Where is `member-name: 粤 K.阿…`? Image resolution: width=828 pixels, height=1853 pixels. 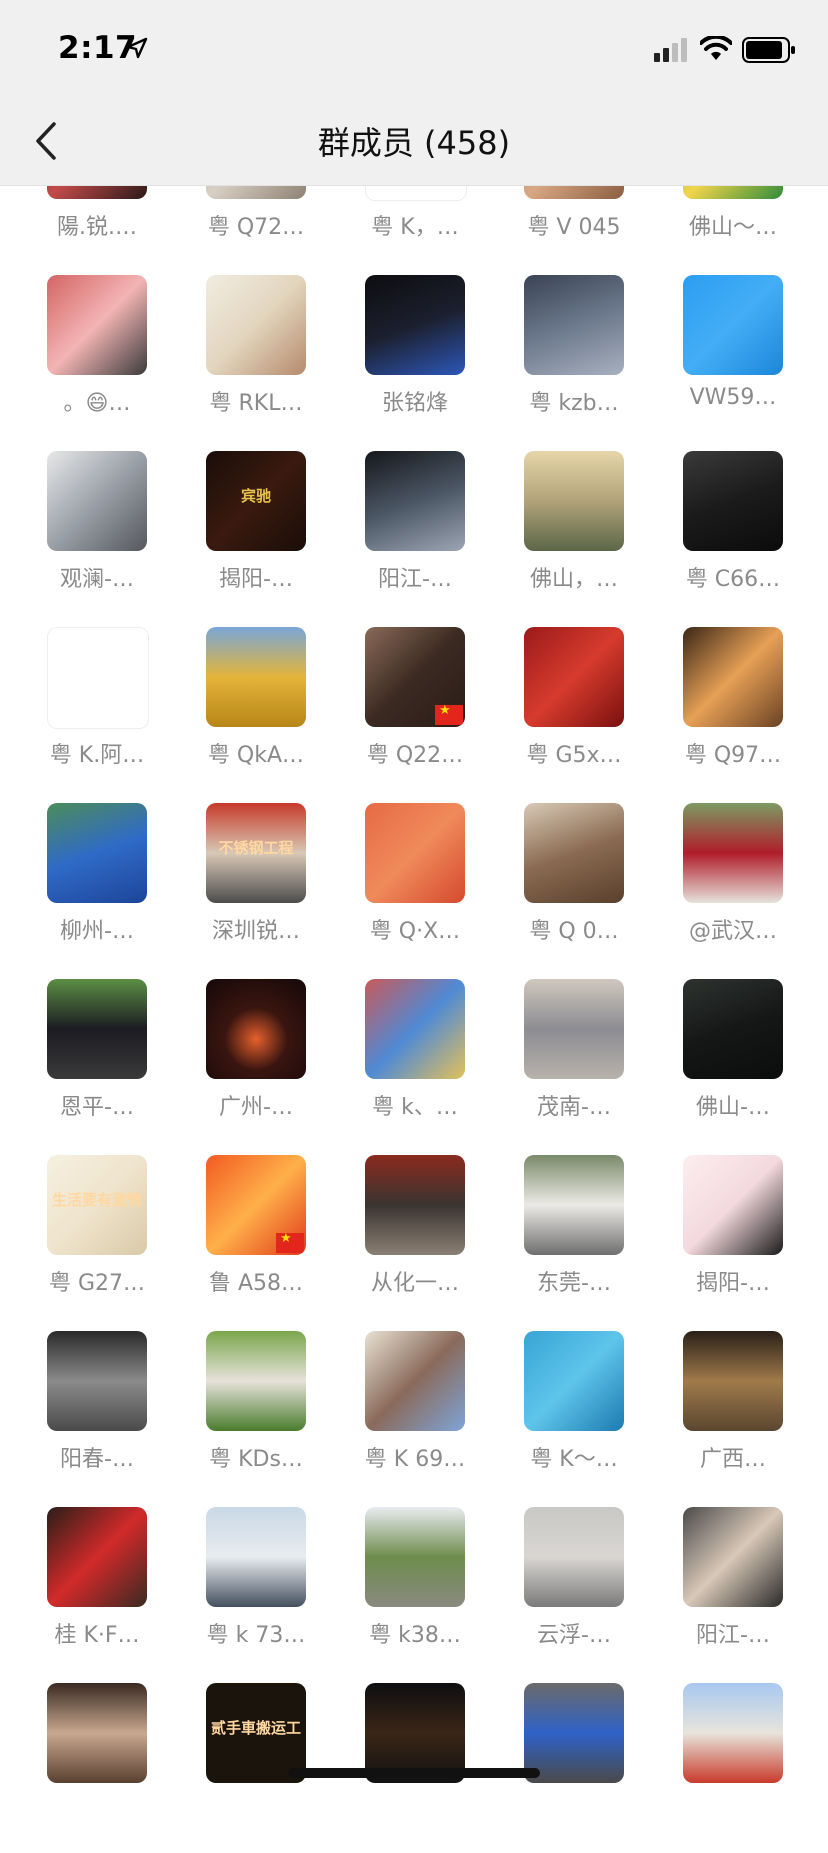 member-name: 粤 K.阿… is located at coordinates (97, 755).